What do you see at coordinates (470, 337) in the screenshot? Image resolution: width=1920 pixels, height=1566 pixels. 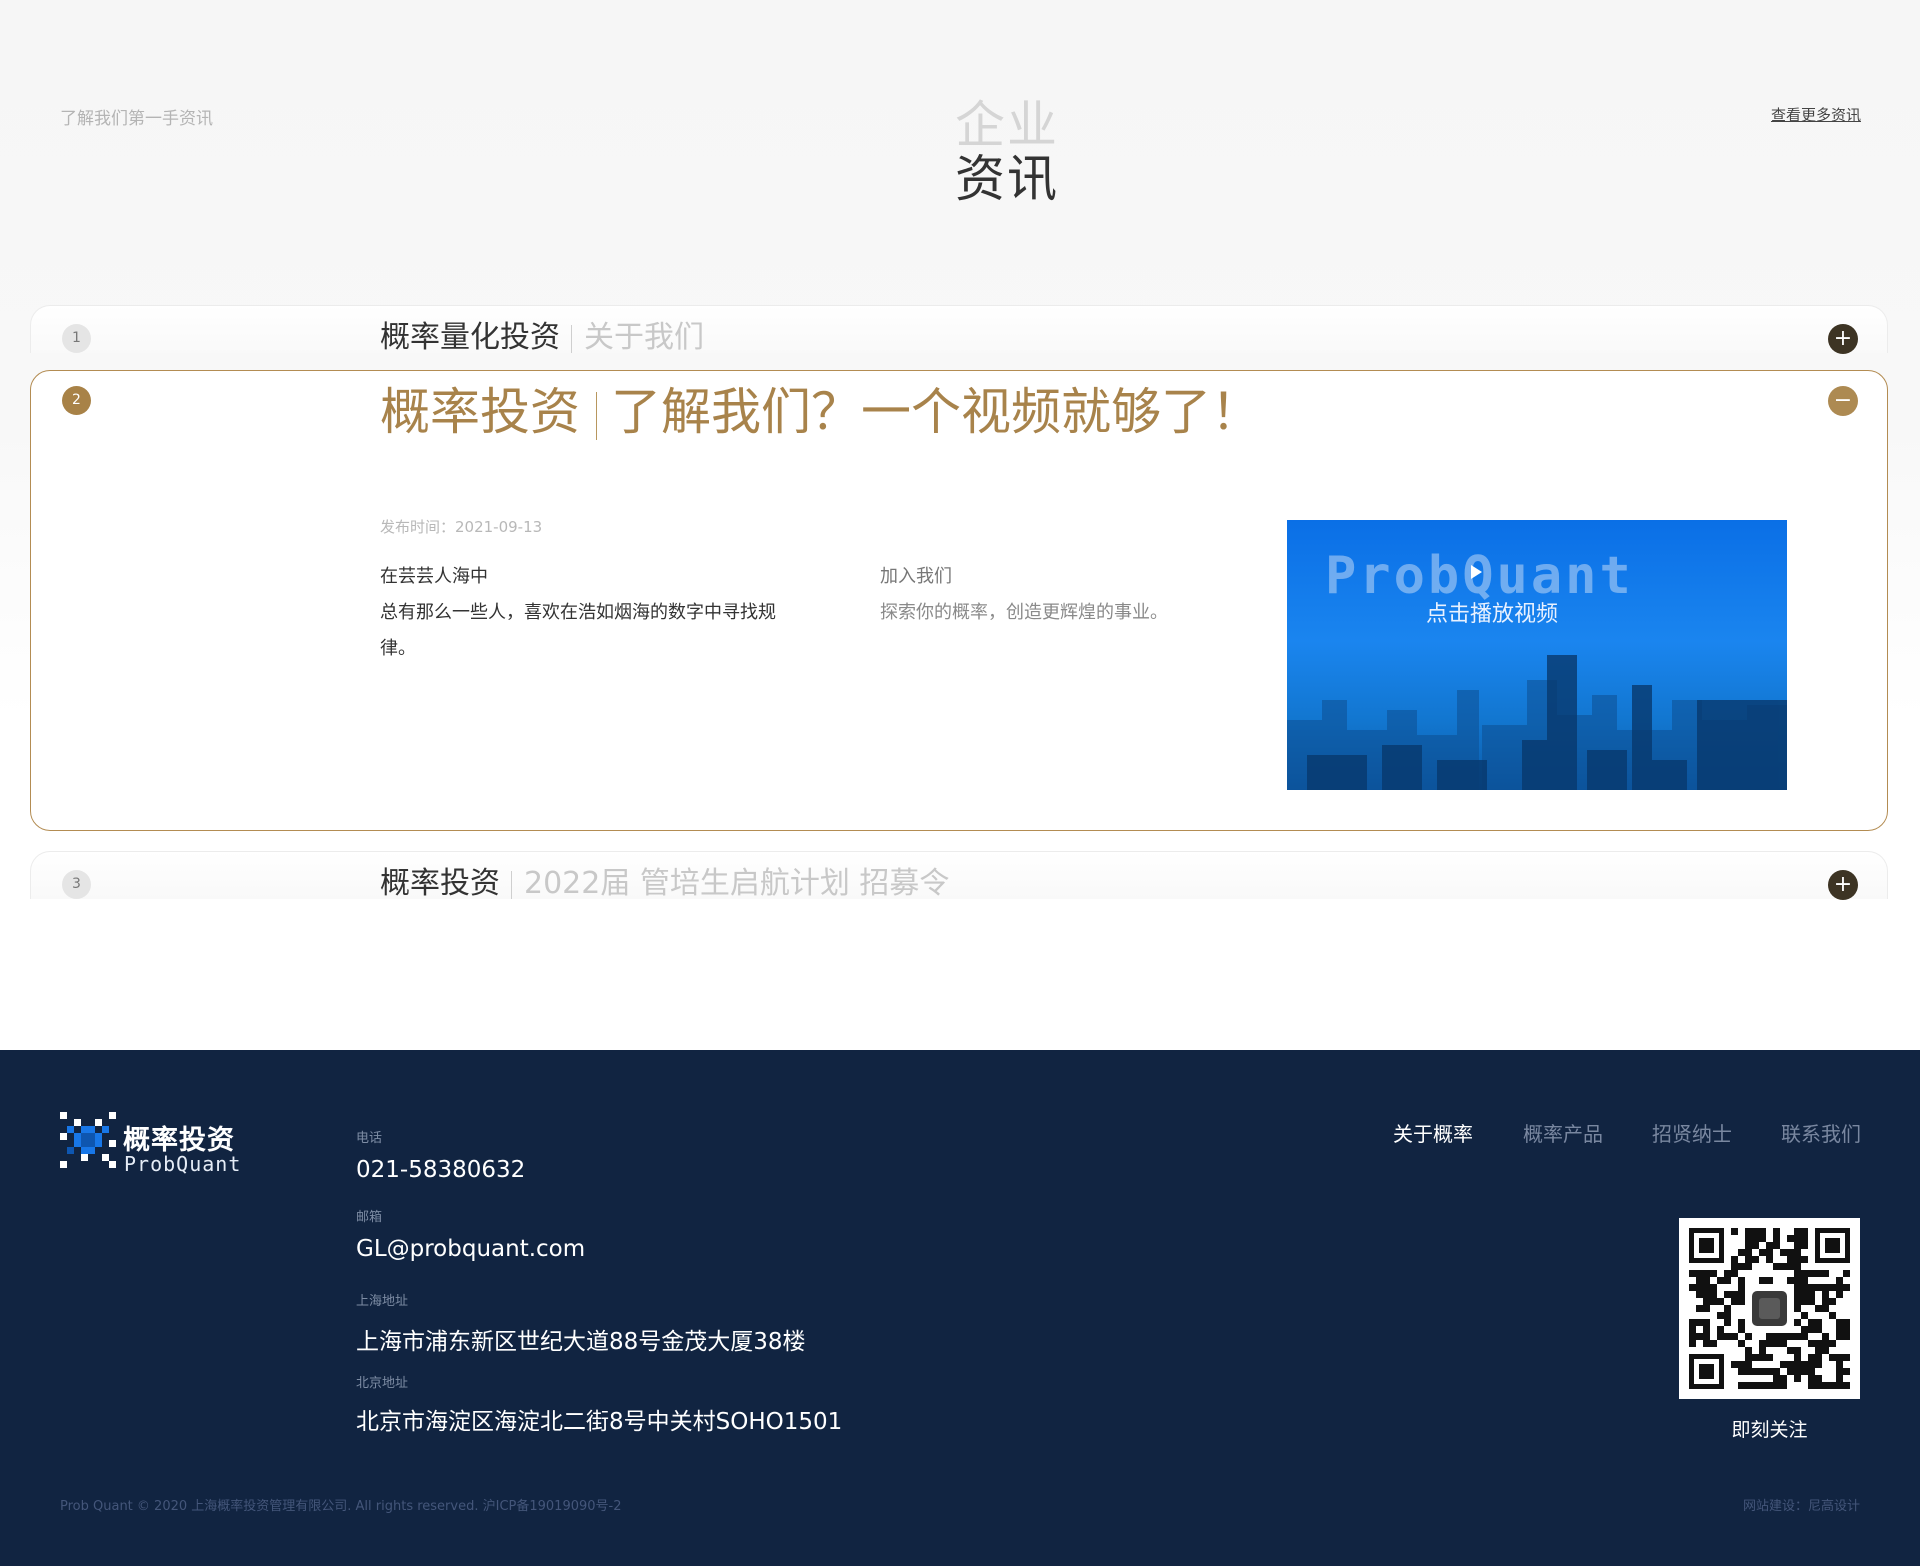 I see `item-title-main: 概率量化投资` at bounding box center [470, 337].